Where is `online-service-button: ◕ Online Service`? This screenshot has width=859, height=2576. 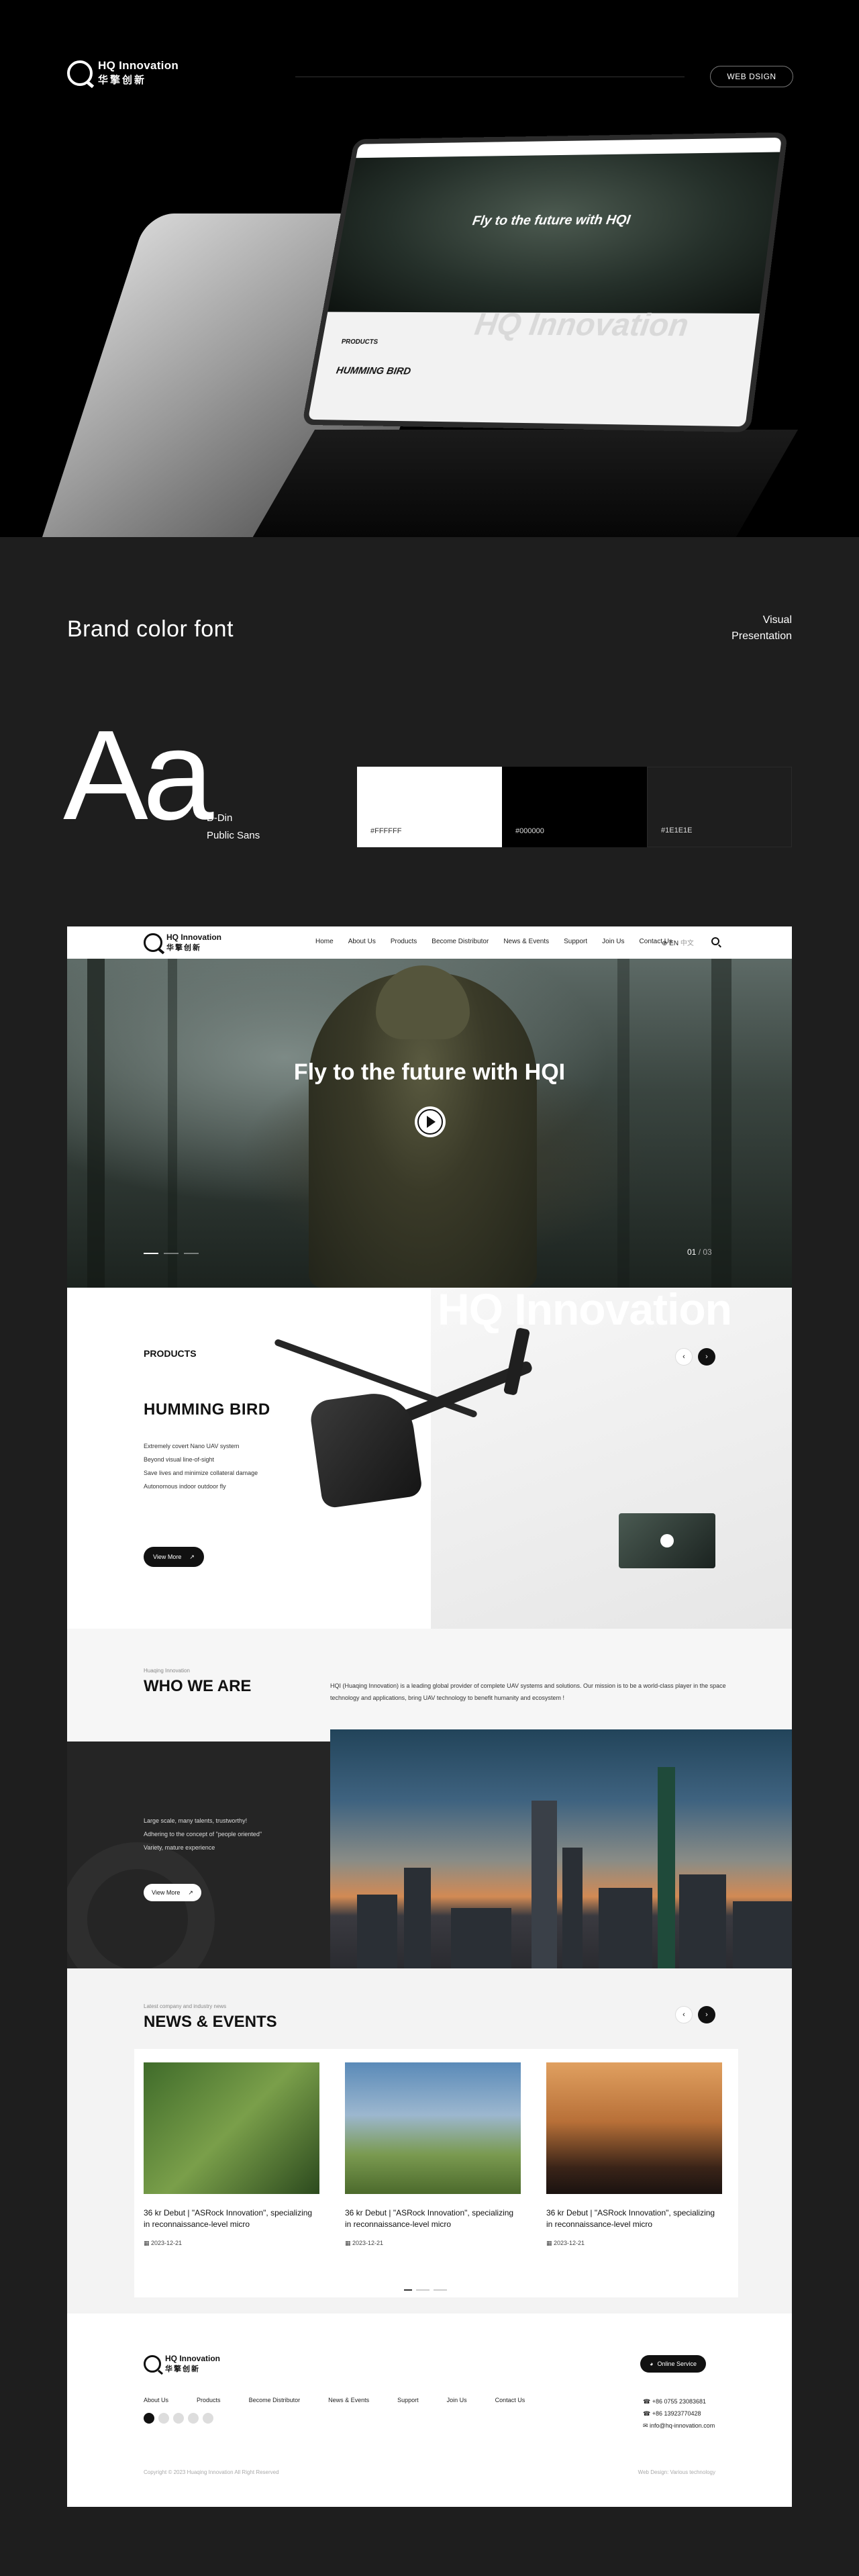 online-service-button: ◕ Online Service is located at coordinates (673, 2364).